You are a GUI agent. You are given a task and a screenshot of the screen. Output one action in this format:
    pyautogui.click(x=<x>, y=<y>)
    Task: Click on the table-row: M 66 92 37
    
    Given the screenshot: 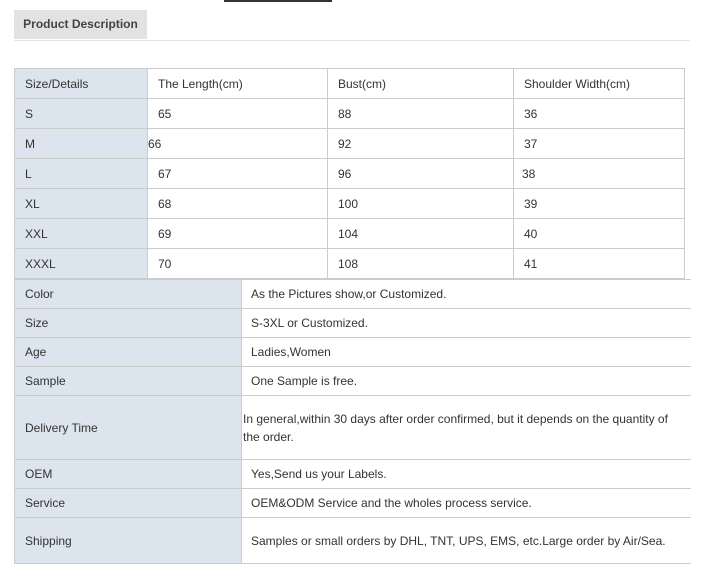 What is the action you would take?
    pyautogui.click(x=349, y=143)
    